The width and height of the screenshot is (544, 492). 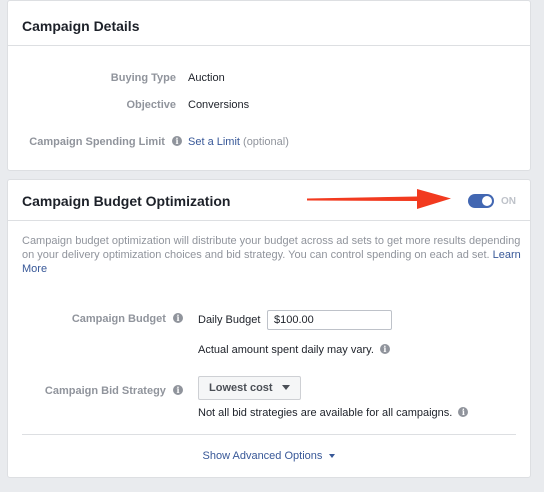 I want to click on budget-amount-input, so click(x=329, y=320).